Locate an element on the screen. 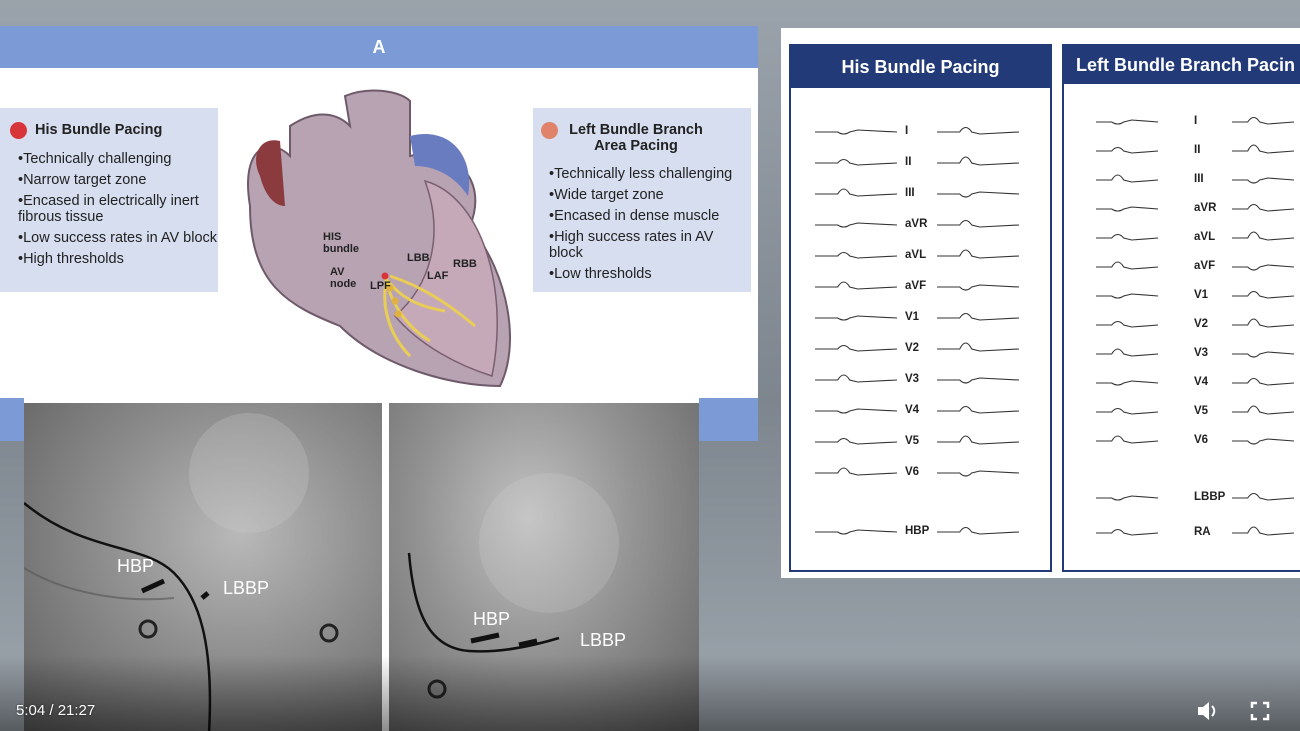 Image resolution: width=1300 pixels, height=731 pixels. time-display: 5:04 / 21:27 is located at coordinates (56, 710).